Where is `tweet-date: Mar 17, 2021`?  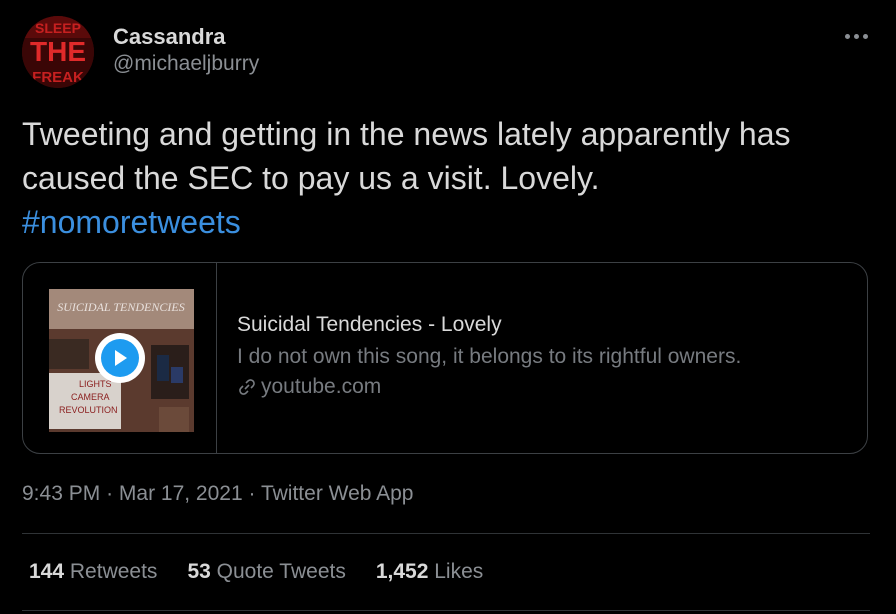 tweet-date: Mar 17, 2021 is located at coordinates (181, 493).